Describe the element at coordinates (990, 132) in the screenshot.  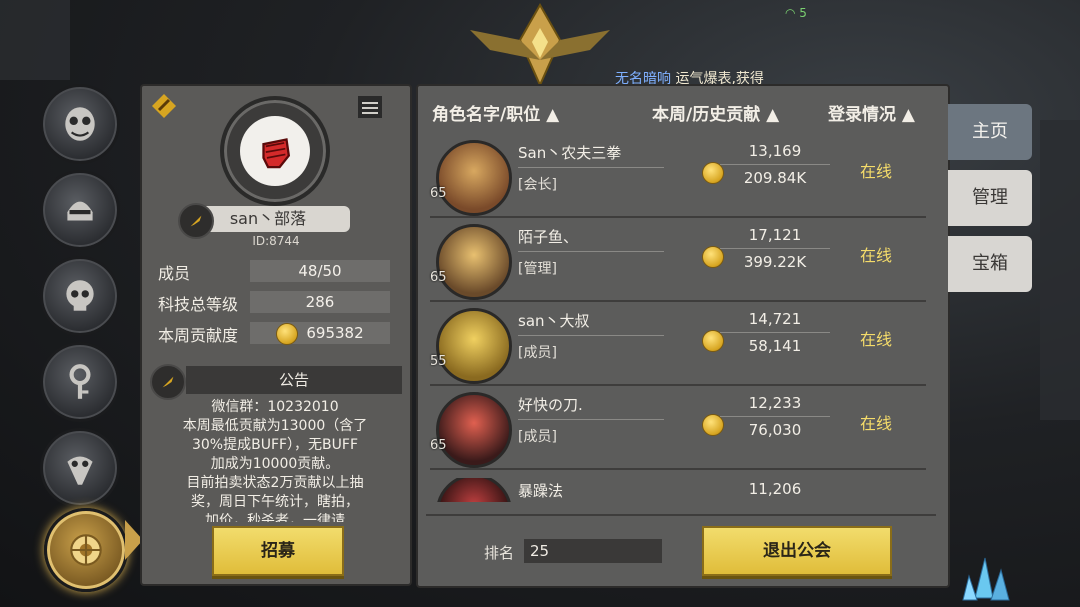
I see `tab-home: 主页` at that location.